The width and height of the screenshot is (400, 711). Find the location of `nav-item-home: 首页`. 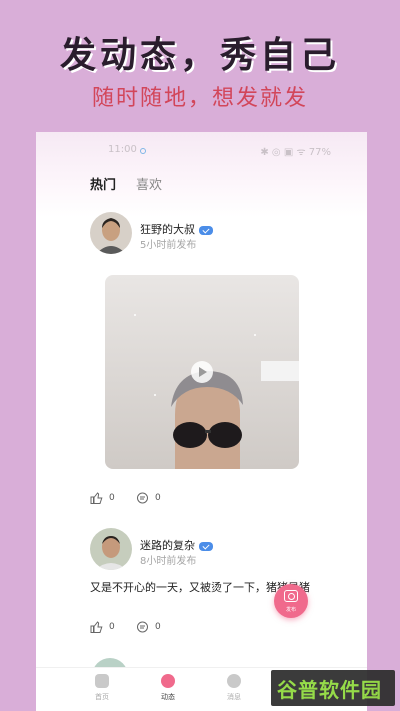

nav-item-home: 首页 is located at coordinates (102, 688).